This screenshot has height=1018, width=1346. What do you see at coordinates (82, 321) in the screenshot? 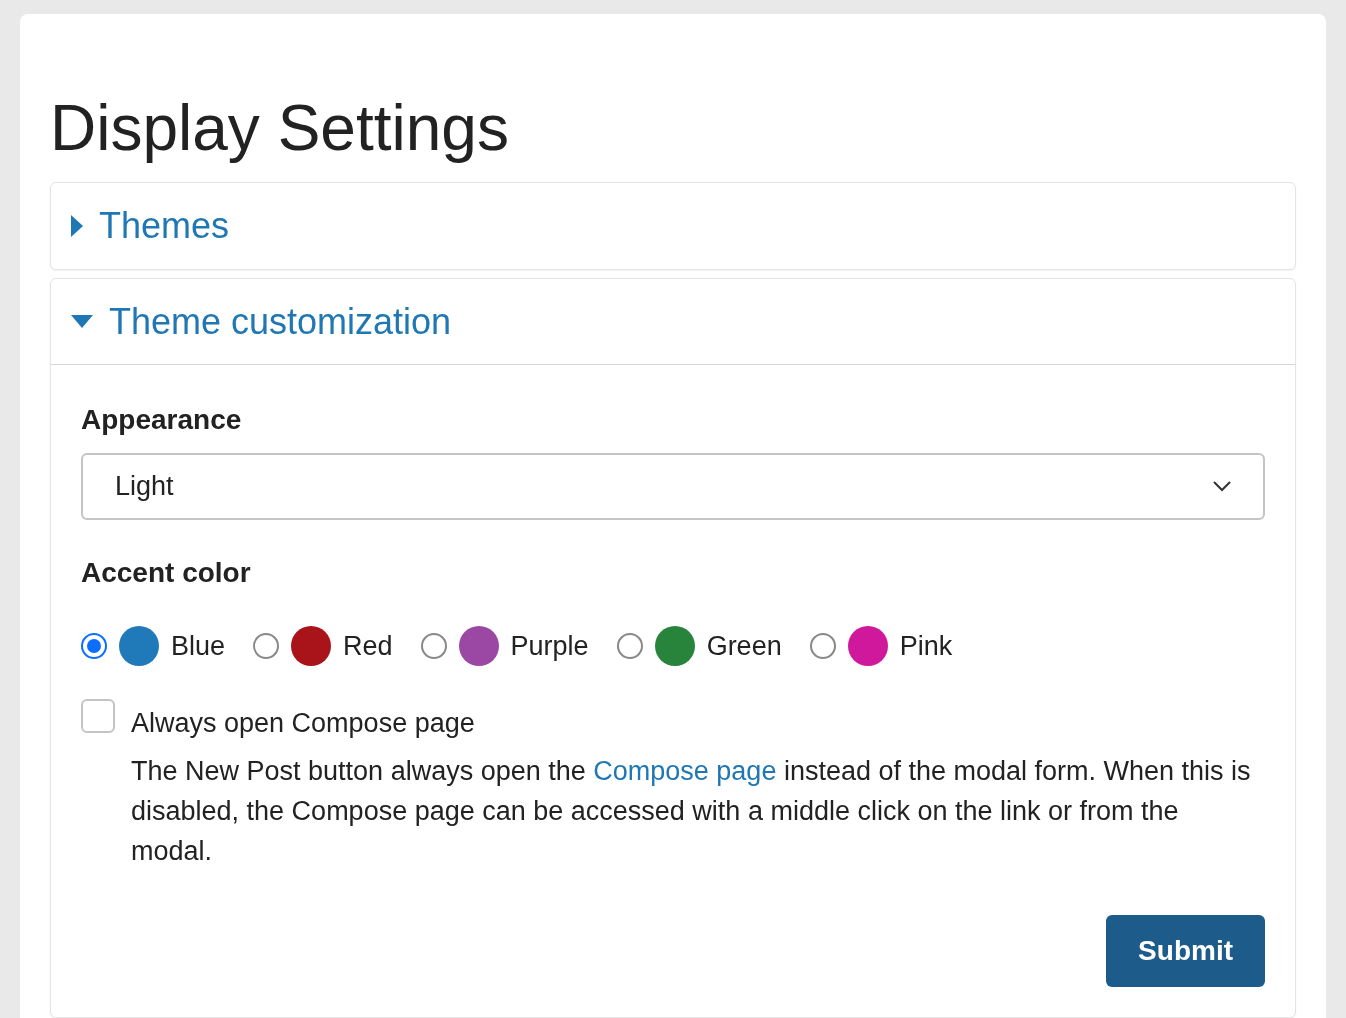
I see `caret-down-icon` at bounding box center [82, 321].